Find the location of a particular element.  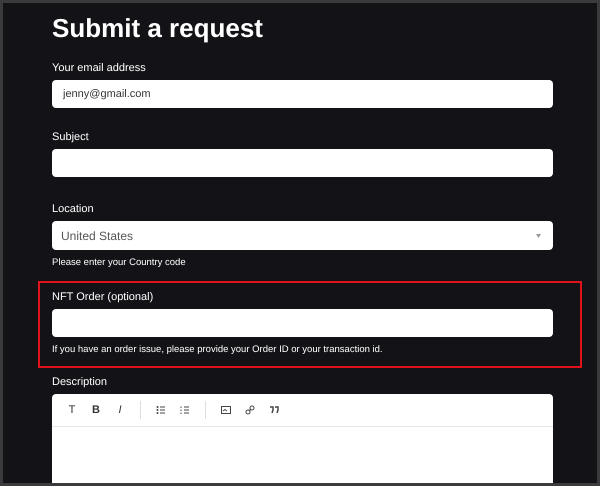

format-button: T is located at coordinates (72, 410).